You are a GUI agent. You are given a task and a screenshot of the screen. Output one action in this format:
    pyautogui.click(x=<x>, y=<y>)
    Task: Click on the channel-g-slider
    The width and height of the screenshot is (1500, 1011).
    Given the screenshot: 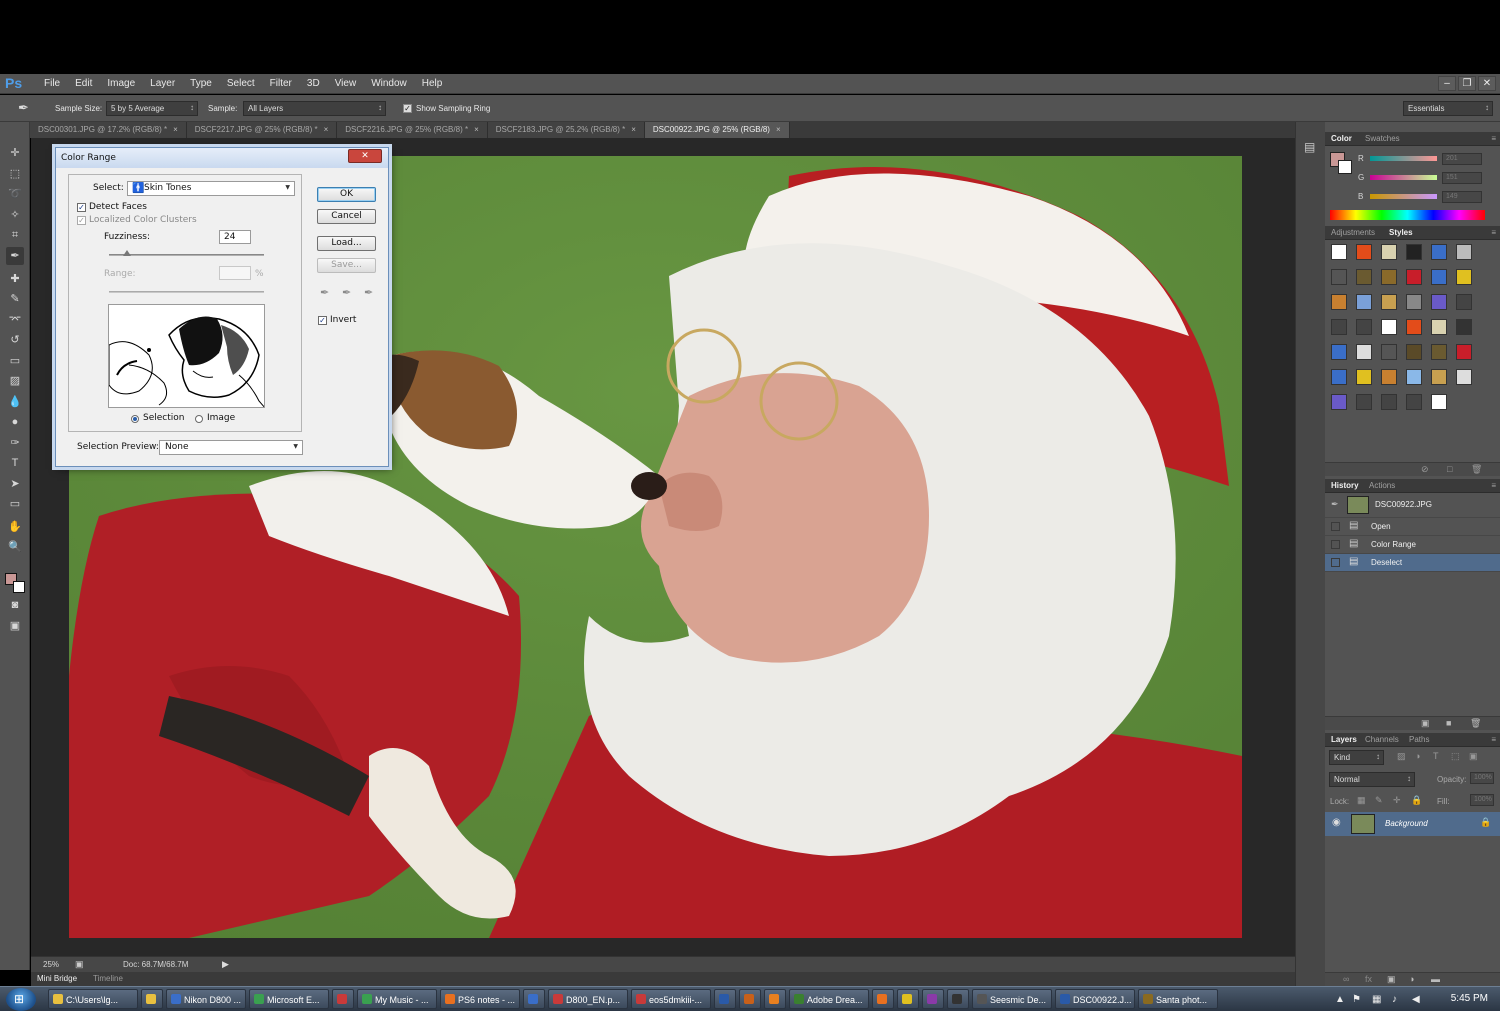 What is the action you would take?
    pyautogui.click(x=1403, y=177)
    